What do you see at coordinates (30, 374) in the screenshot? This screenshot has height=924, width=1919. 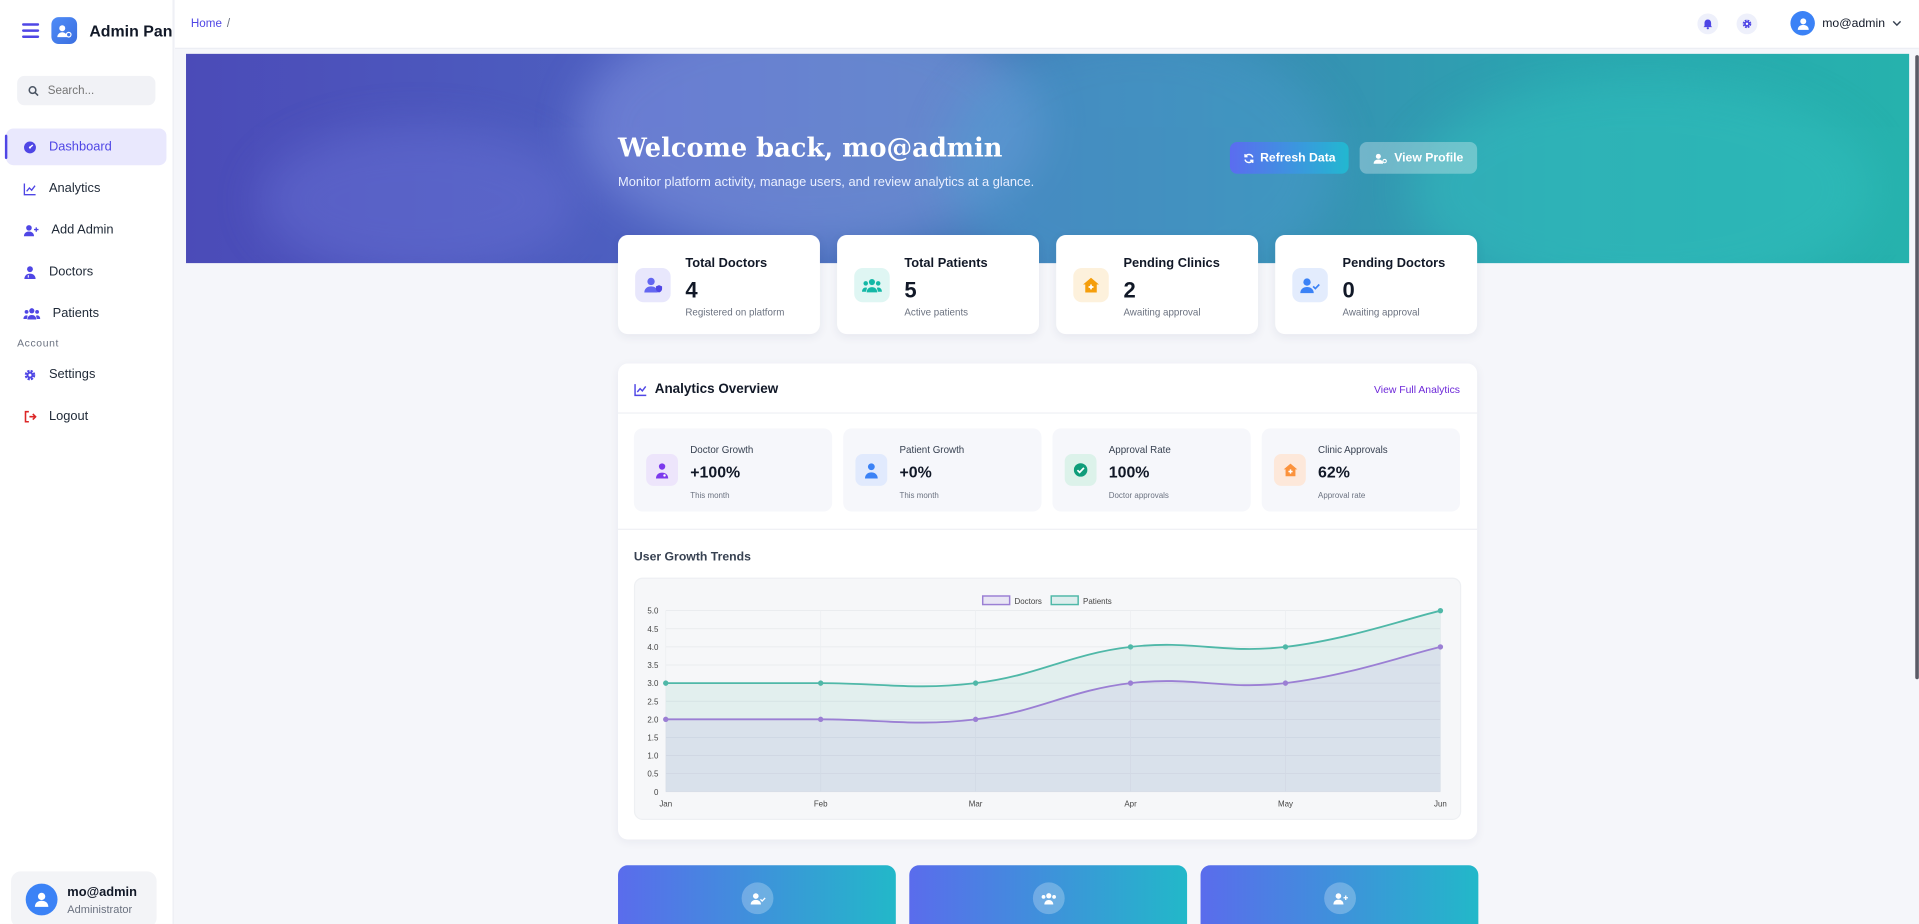 I see `gear-icon` at bounding box center [30, 374].